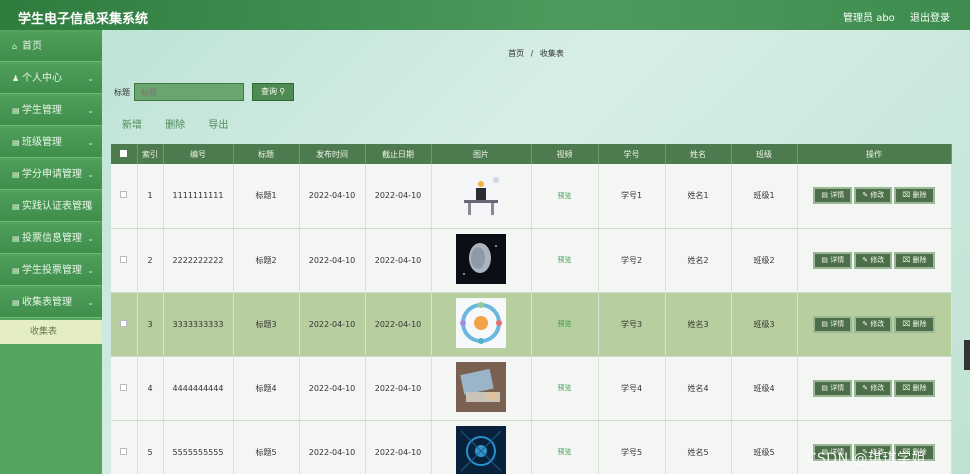 The width and height of the screenshot is (970, 474). Describe the element at coordinates (218, 125) in the screenshot. I see `export-button: 导出` at that location.